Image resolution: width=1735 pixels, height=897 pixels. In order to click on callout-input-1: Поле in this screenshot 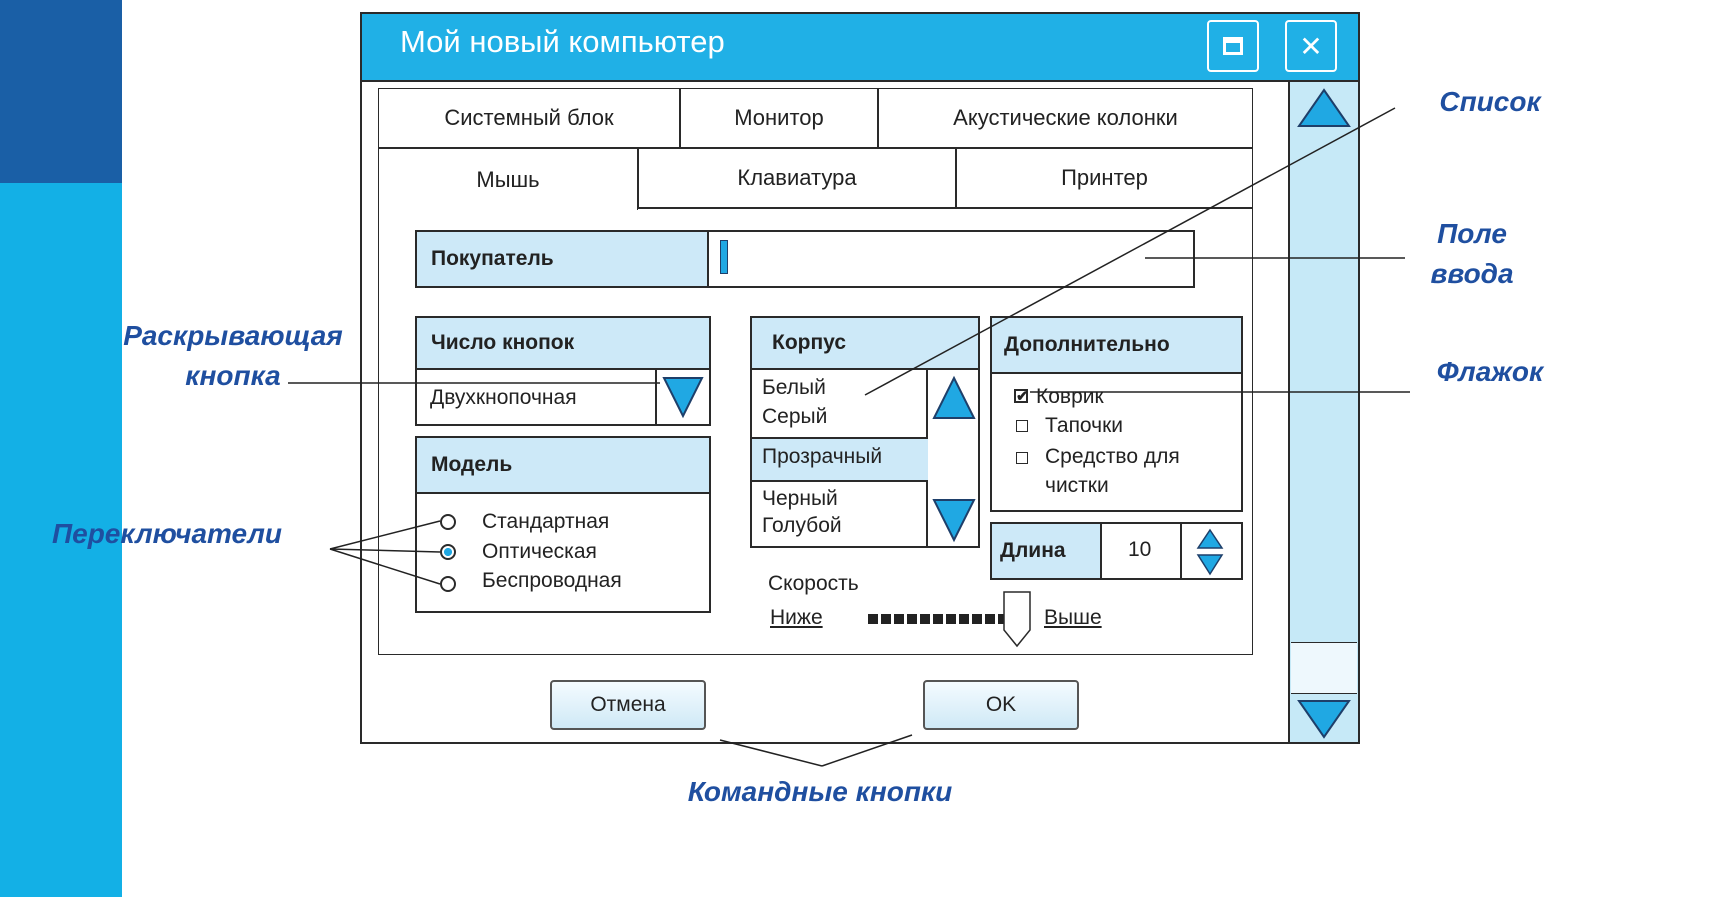, I will do `click(1472, 233)`.